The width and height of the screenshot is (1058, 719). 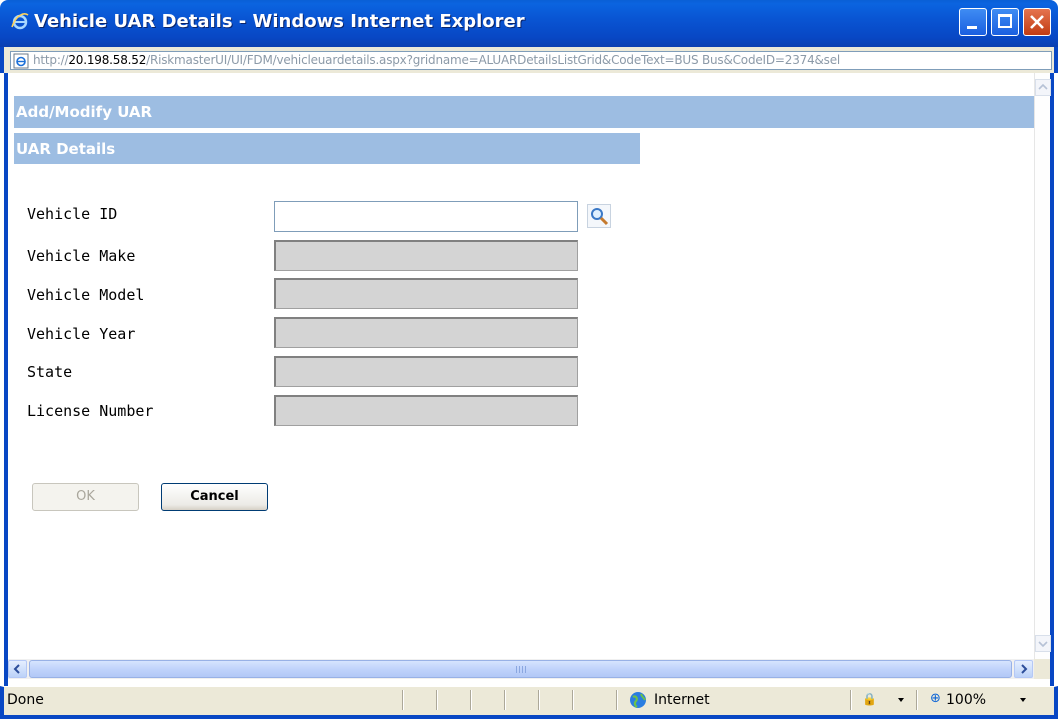 I want to click on security-zone: Internet, so click(x=682, y=700).